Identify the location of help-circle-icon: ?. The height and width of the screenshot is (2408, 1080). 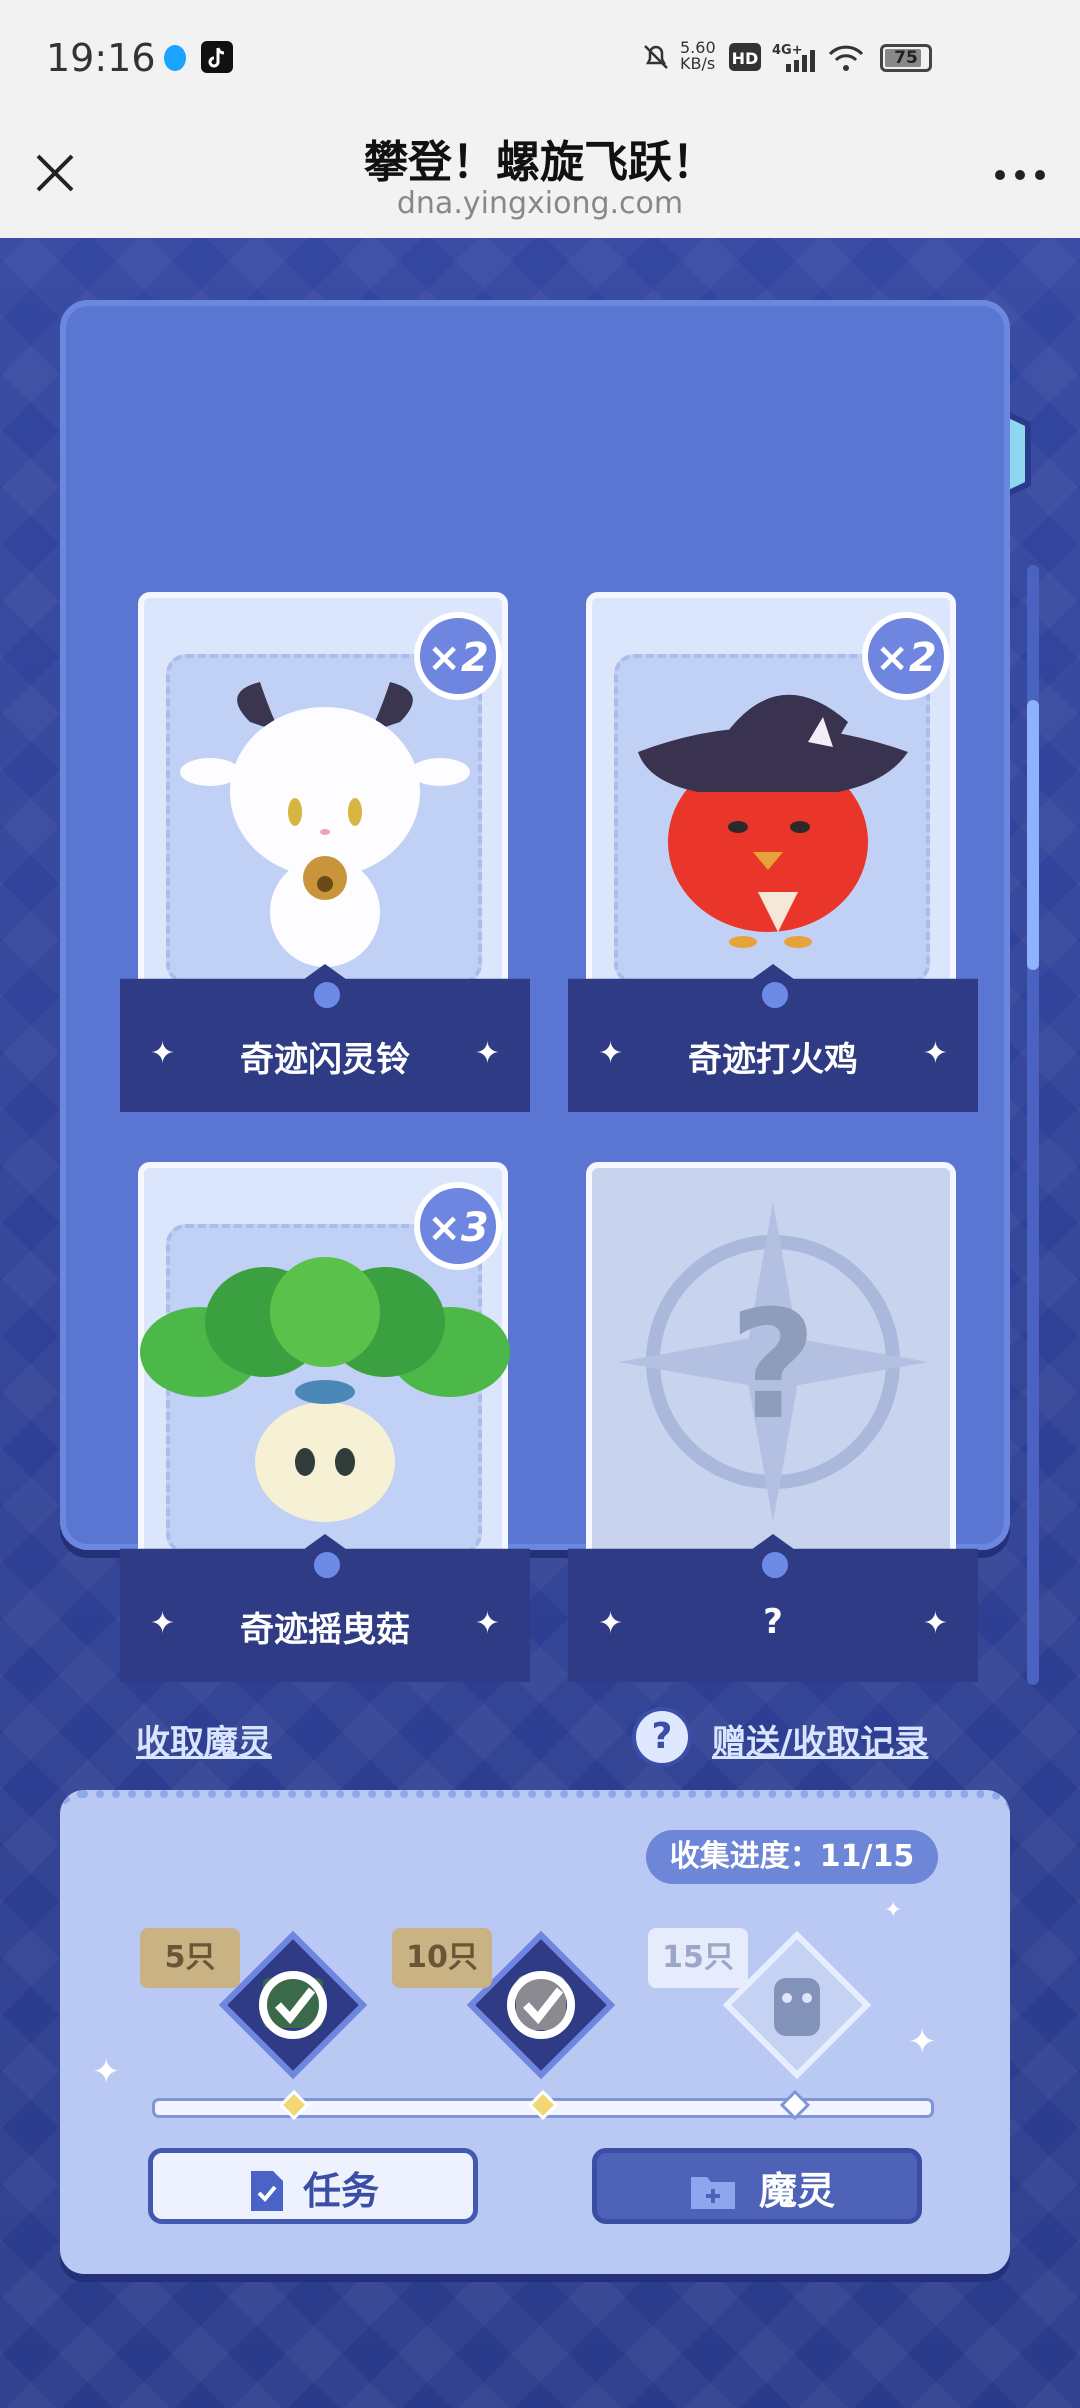
(662, 1737).